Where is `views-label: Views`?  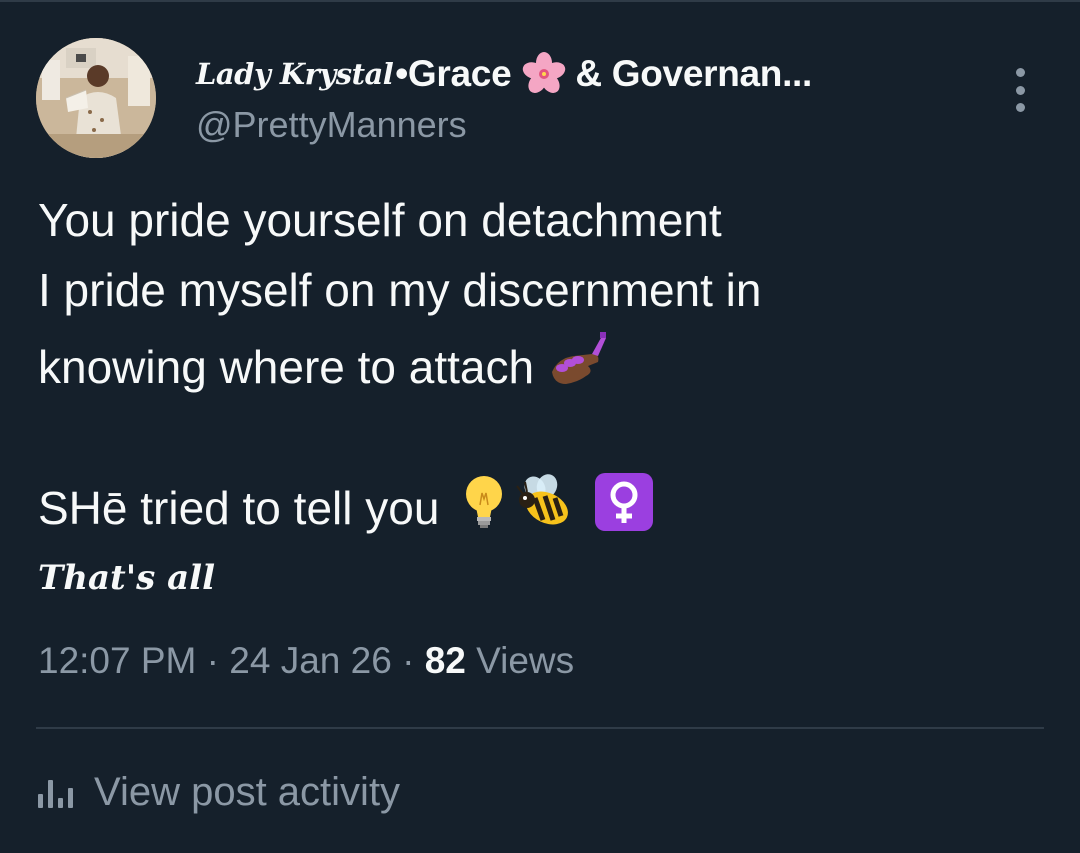 views-label: Views is located at coordinates (525, 660).